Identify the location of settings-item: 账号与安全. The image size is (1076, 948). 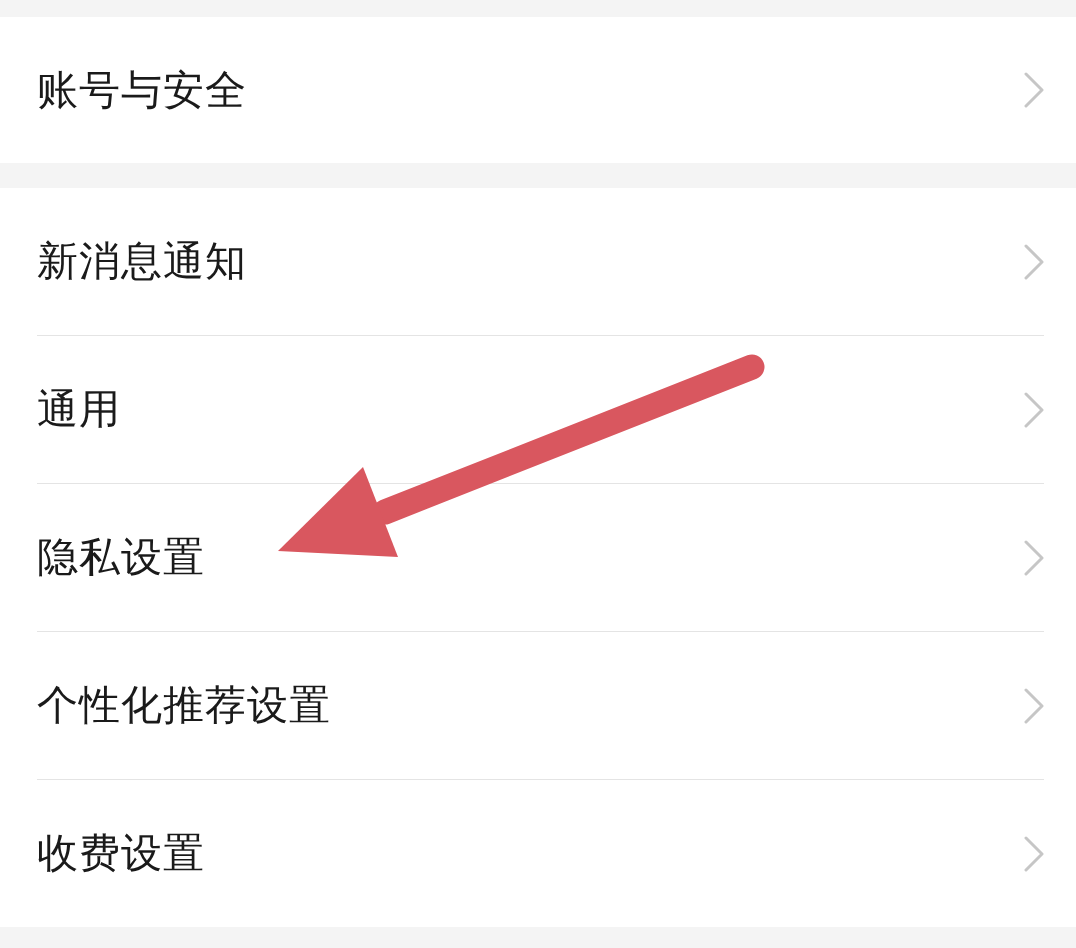
(540, 90).